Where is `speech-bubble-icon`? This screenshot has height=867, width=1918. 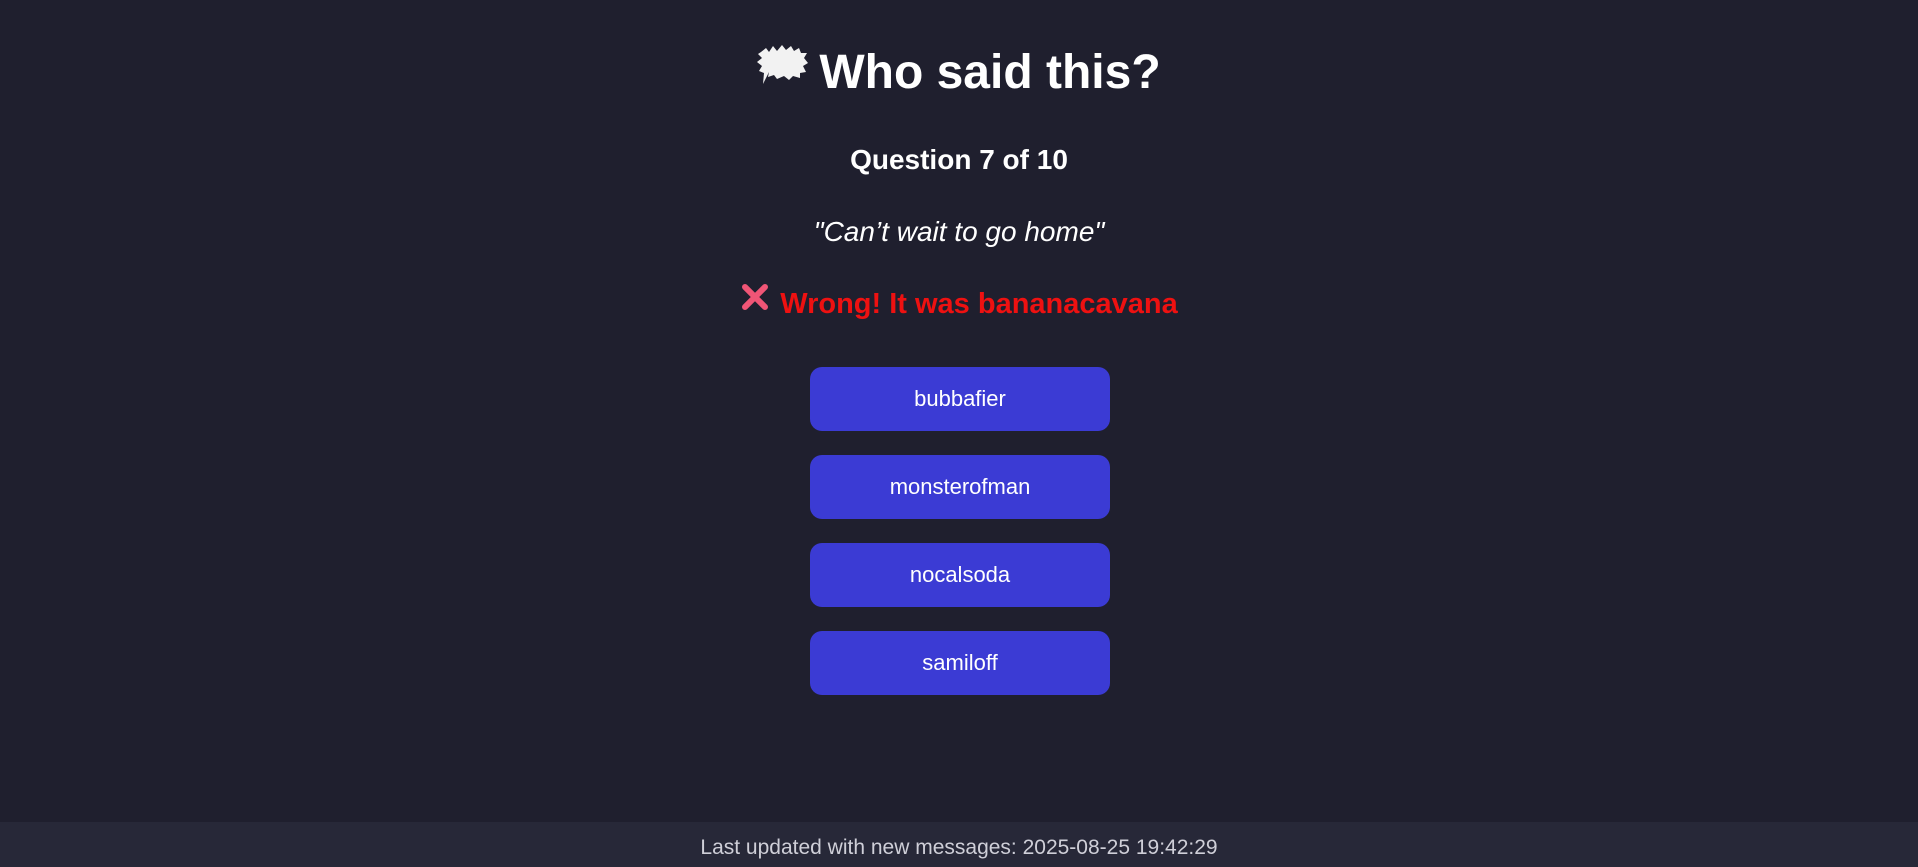
speech-bubble-icon is located at coordinates (783, 71).